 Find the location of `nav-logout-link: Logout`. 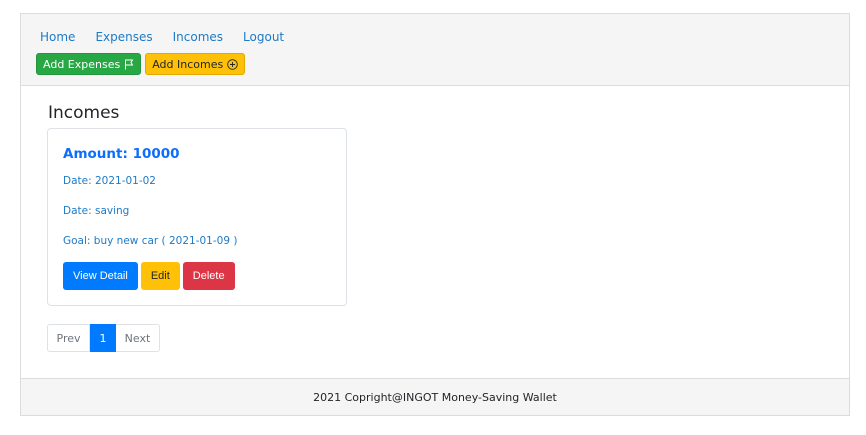

nav-logout-link: Logout is located at coordinates (263, 37).